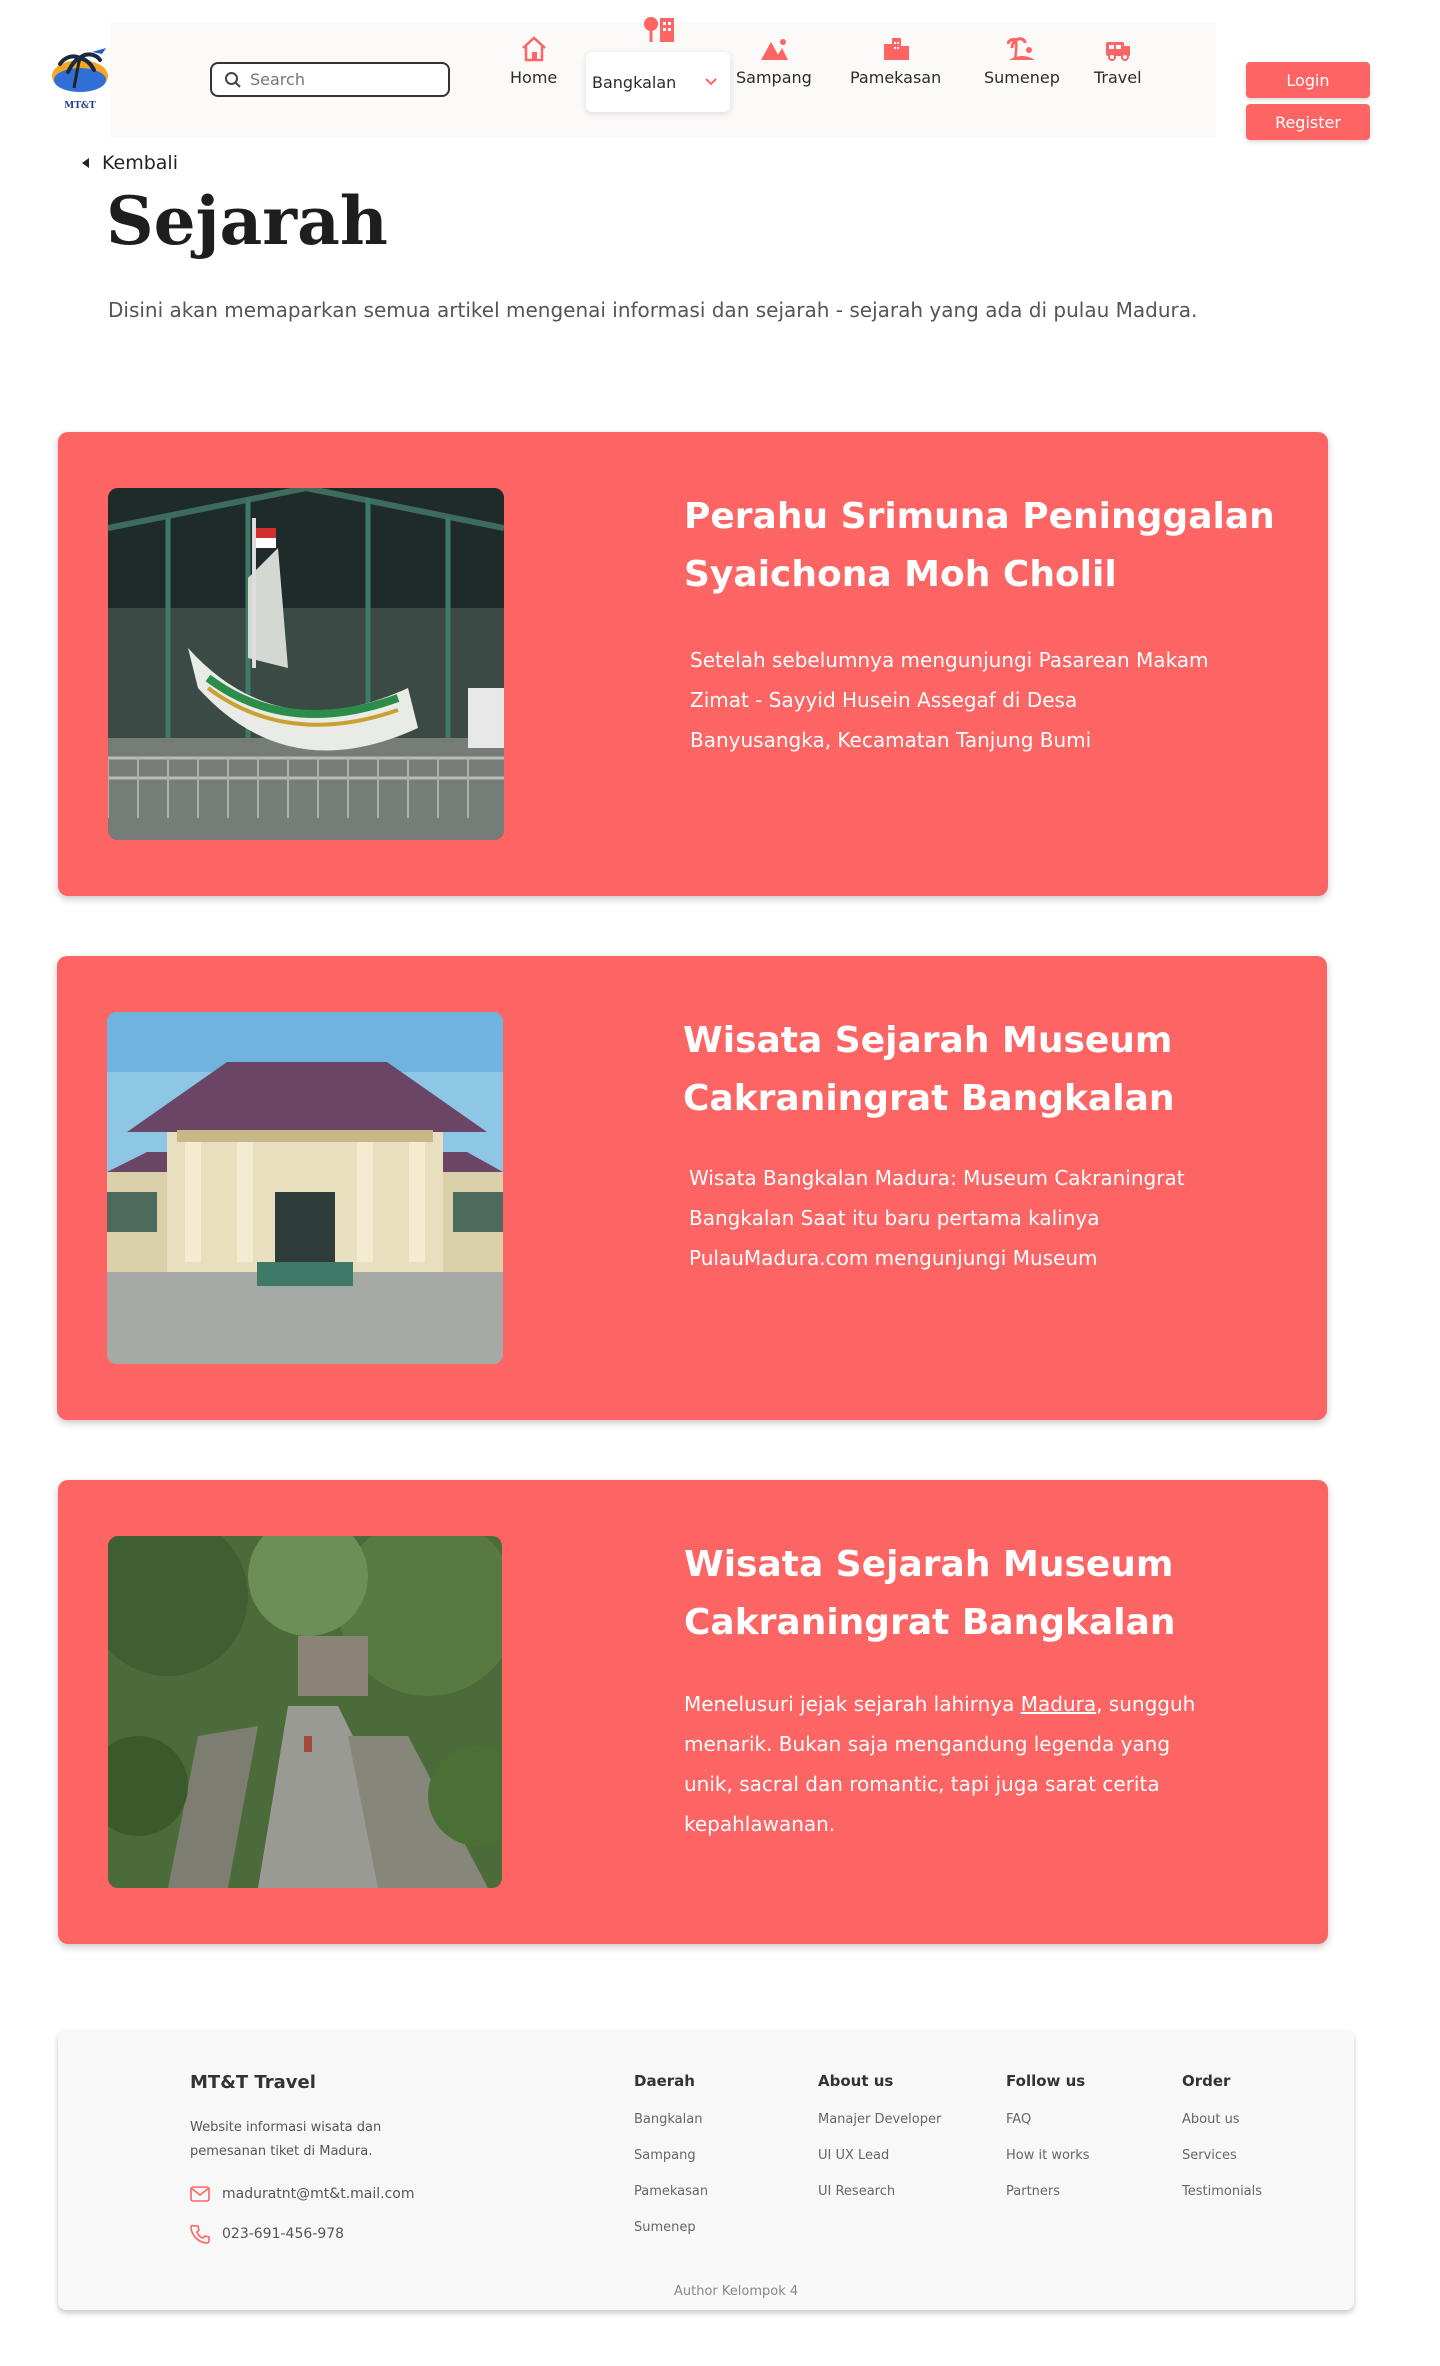 Image resolution: width=1440 pixels, height=2366 pixels. I want to click on nav-sampang: Sampang, so click(774, 60).